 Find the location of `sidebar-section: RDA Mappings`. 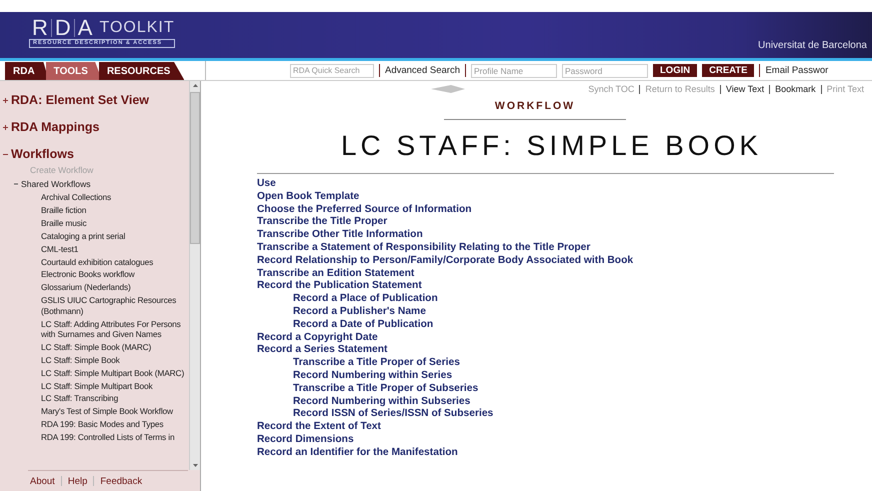

sidebar-section: RDA Mappings is located at coordinates (50, 127).